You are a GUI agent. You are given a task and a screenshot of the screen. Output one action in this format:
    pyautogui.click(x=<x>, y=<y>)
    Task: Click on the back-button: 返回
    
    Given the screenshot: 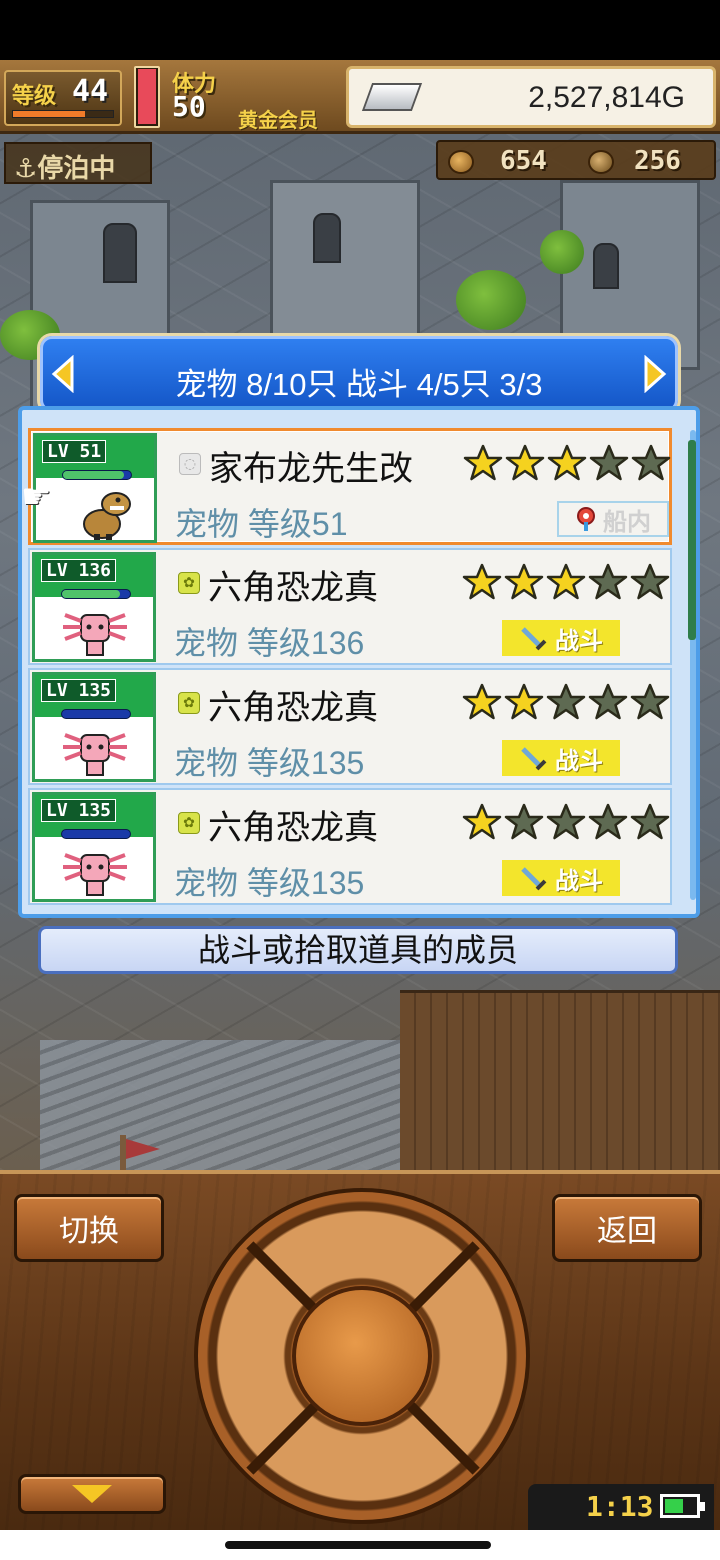 What is the action you would take?
    pyautogui.click(x=627, y=1228)
    